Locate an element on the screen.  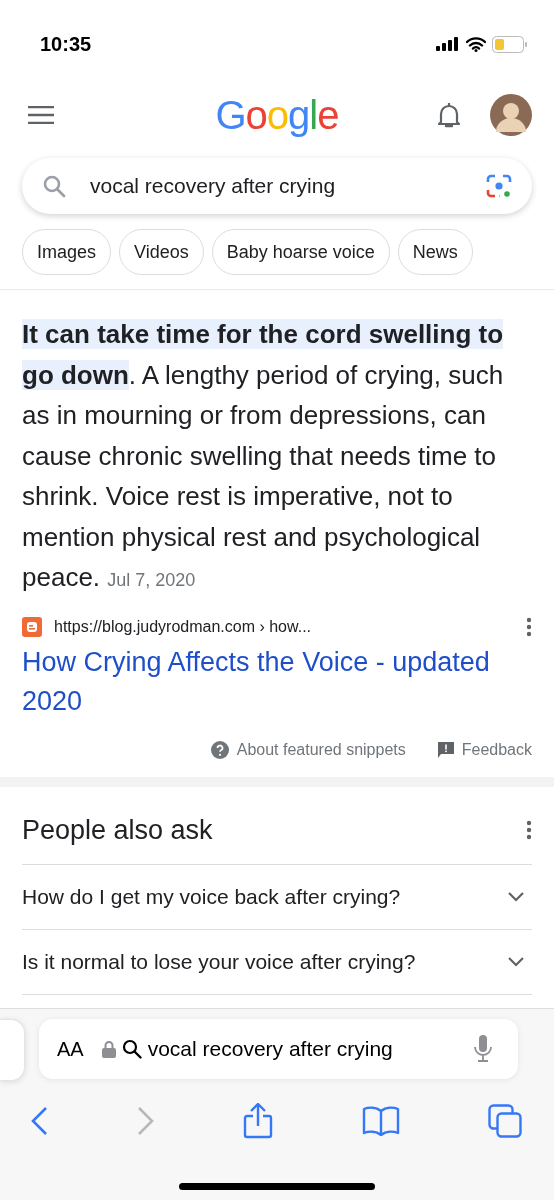
section-heading: People also ask is located at coordinates (117, 830).